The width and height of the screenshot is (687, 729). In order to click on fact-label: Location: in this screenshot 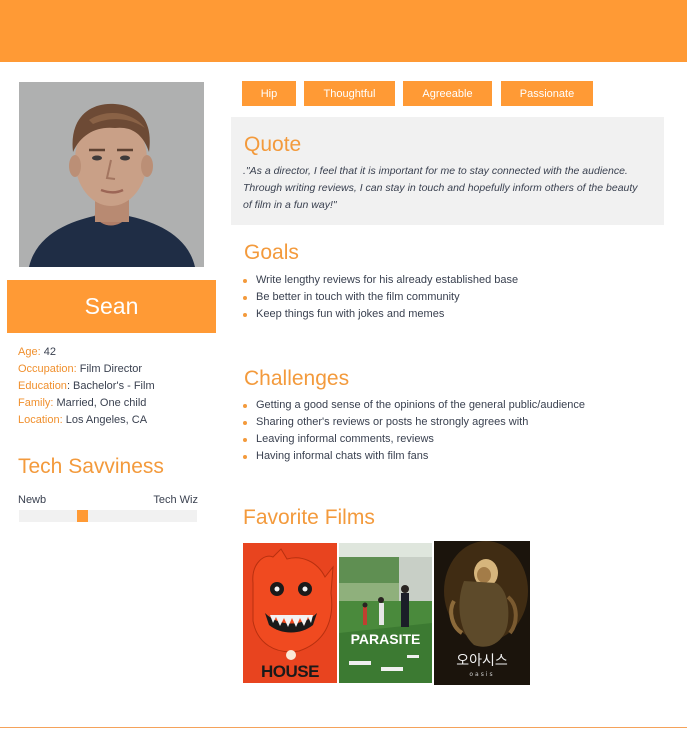, I will do `click(40, 420)`.